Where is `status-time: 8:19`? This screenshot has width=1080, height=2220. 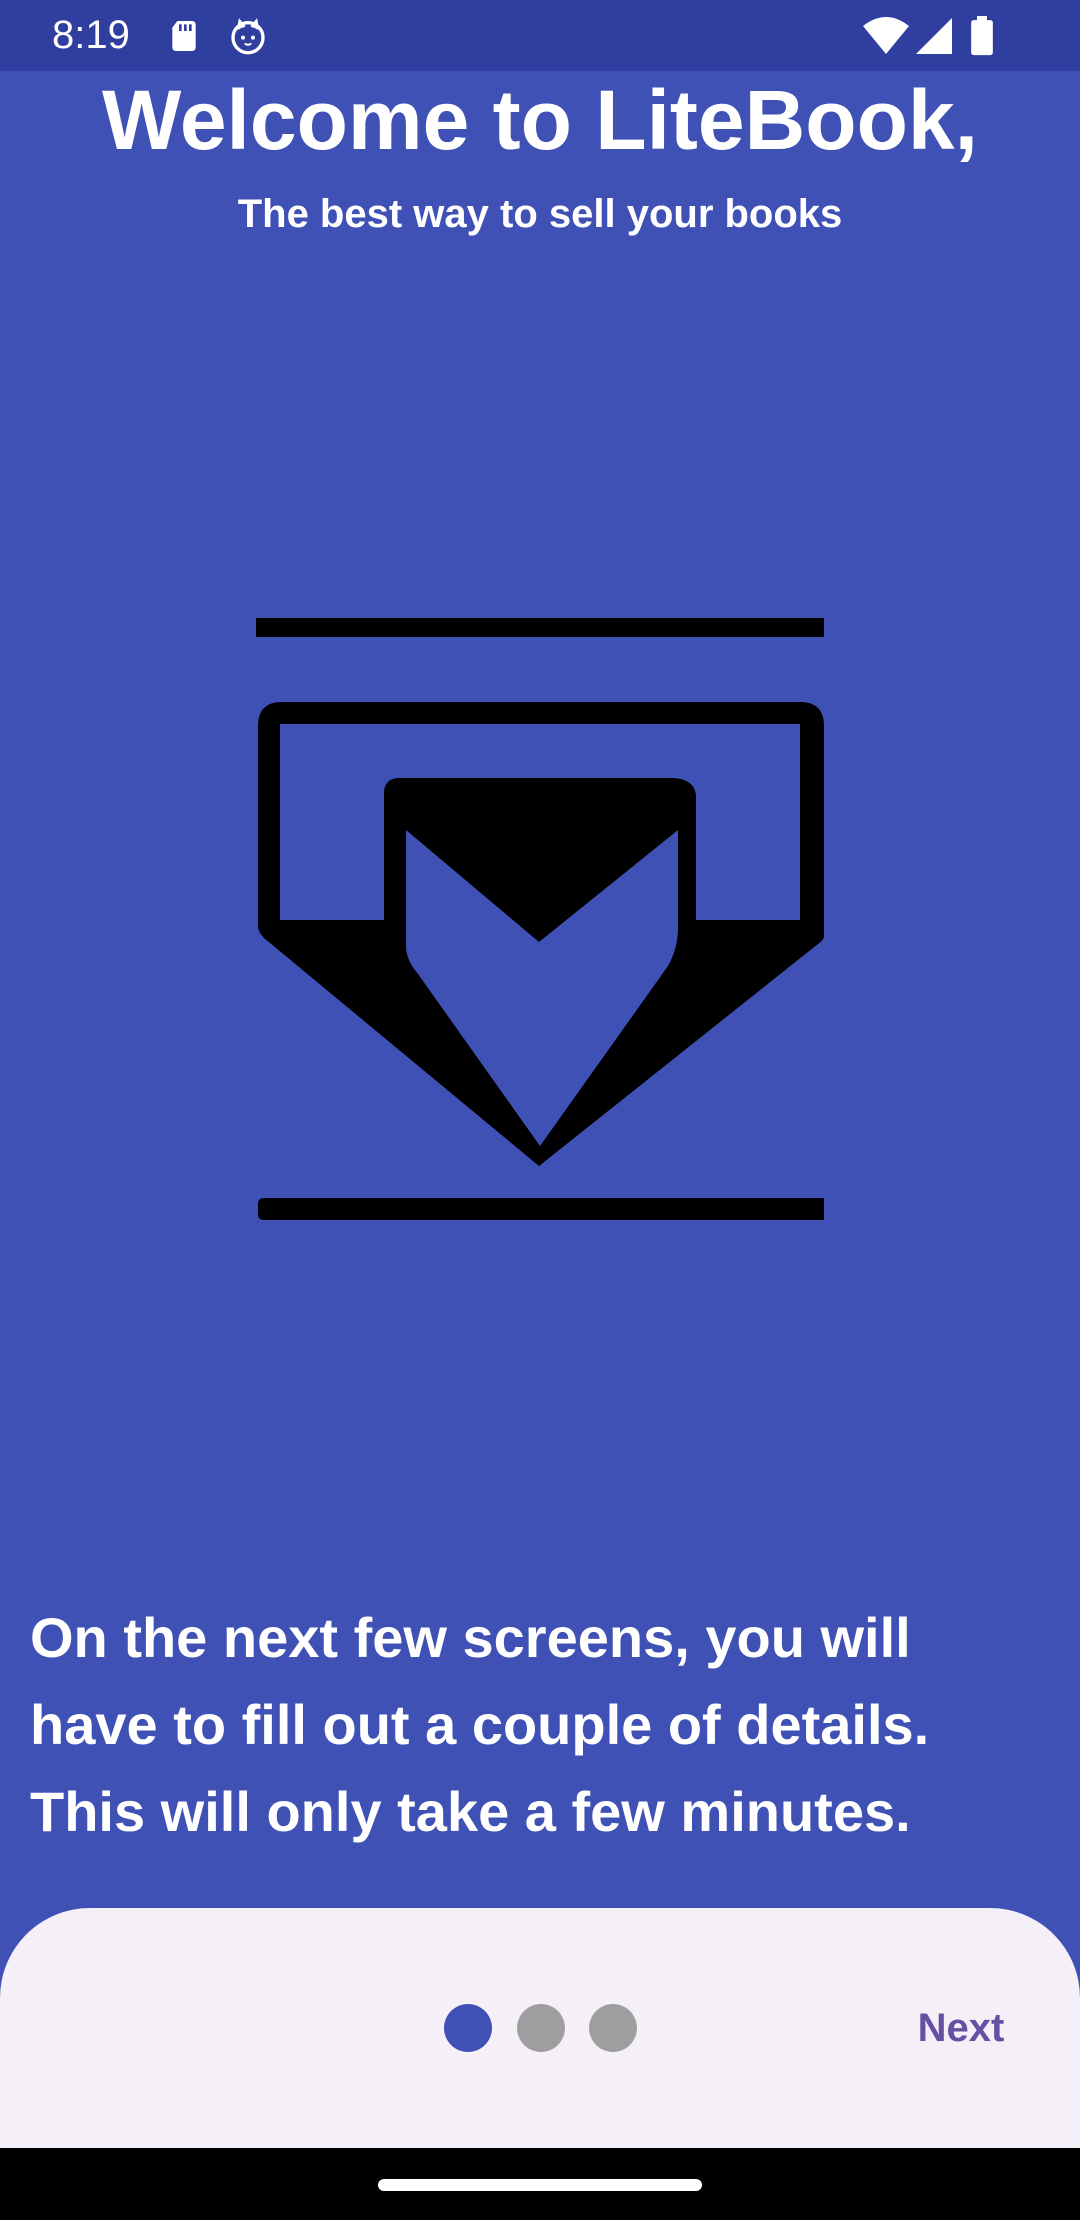 status-time: 8:19 is located at coordinates (91, 35).